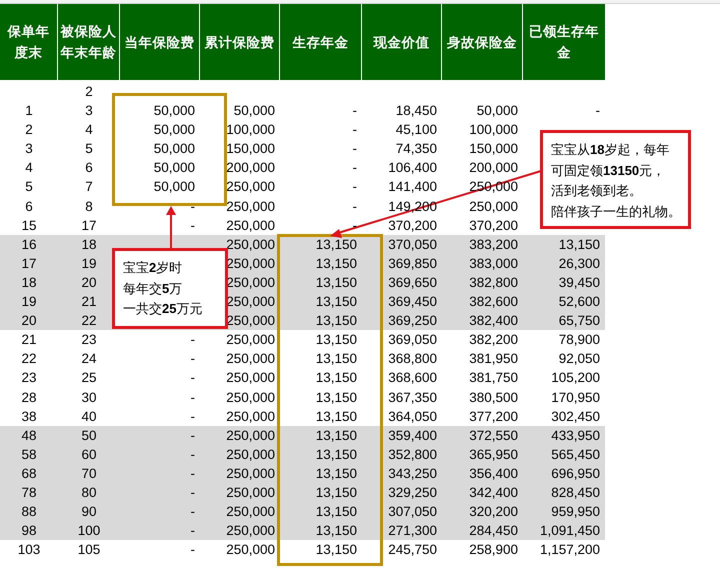 The width and height of the screenshot is (720, 575). Describe the element at coordinates (570, 530) in the screenshot. I see `table-cell: 1,091,450` at that location.